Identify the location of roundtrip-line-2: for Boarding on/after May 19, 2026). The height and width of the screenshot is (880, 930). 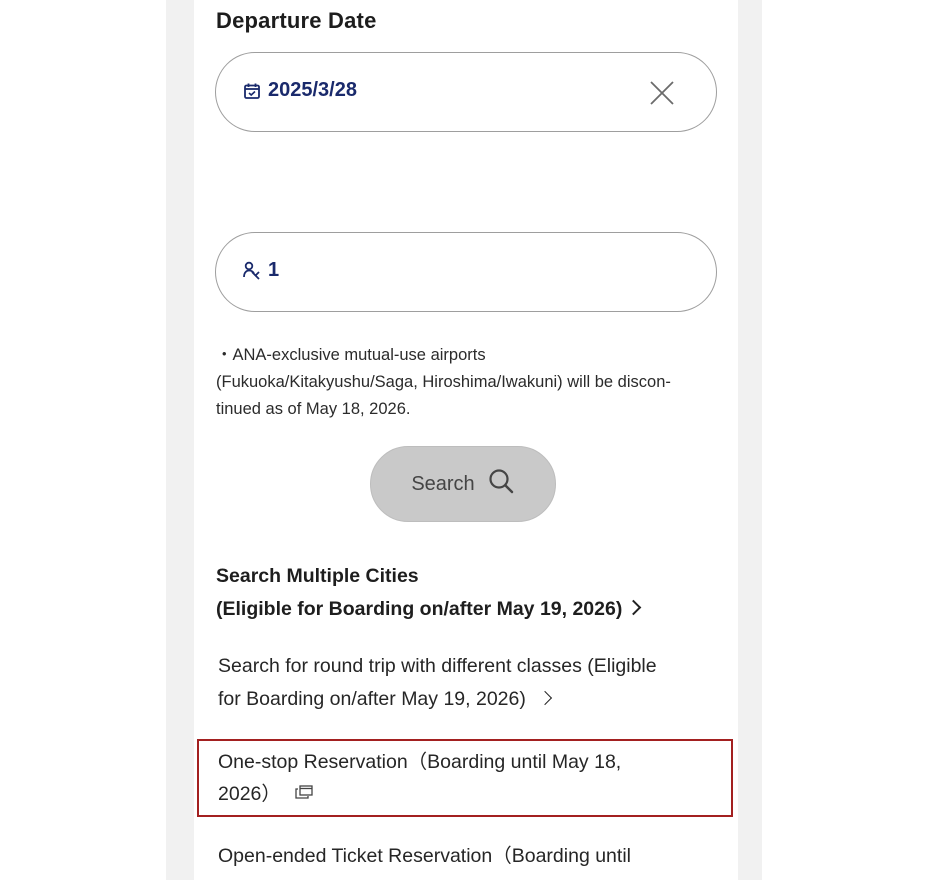
(372, 699).